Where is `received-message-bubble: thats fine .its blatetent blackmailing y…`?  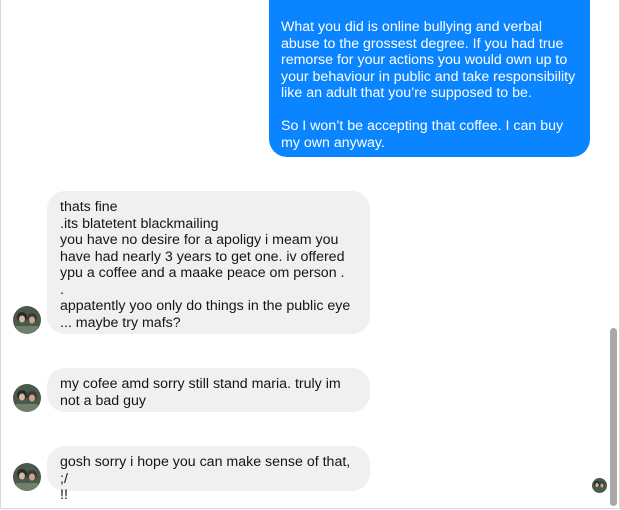 received-message-bubble: thats fine .its blatetent blackmailing y… is located at coordinates (208, 262).